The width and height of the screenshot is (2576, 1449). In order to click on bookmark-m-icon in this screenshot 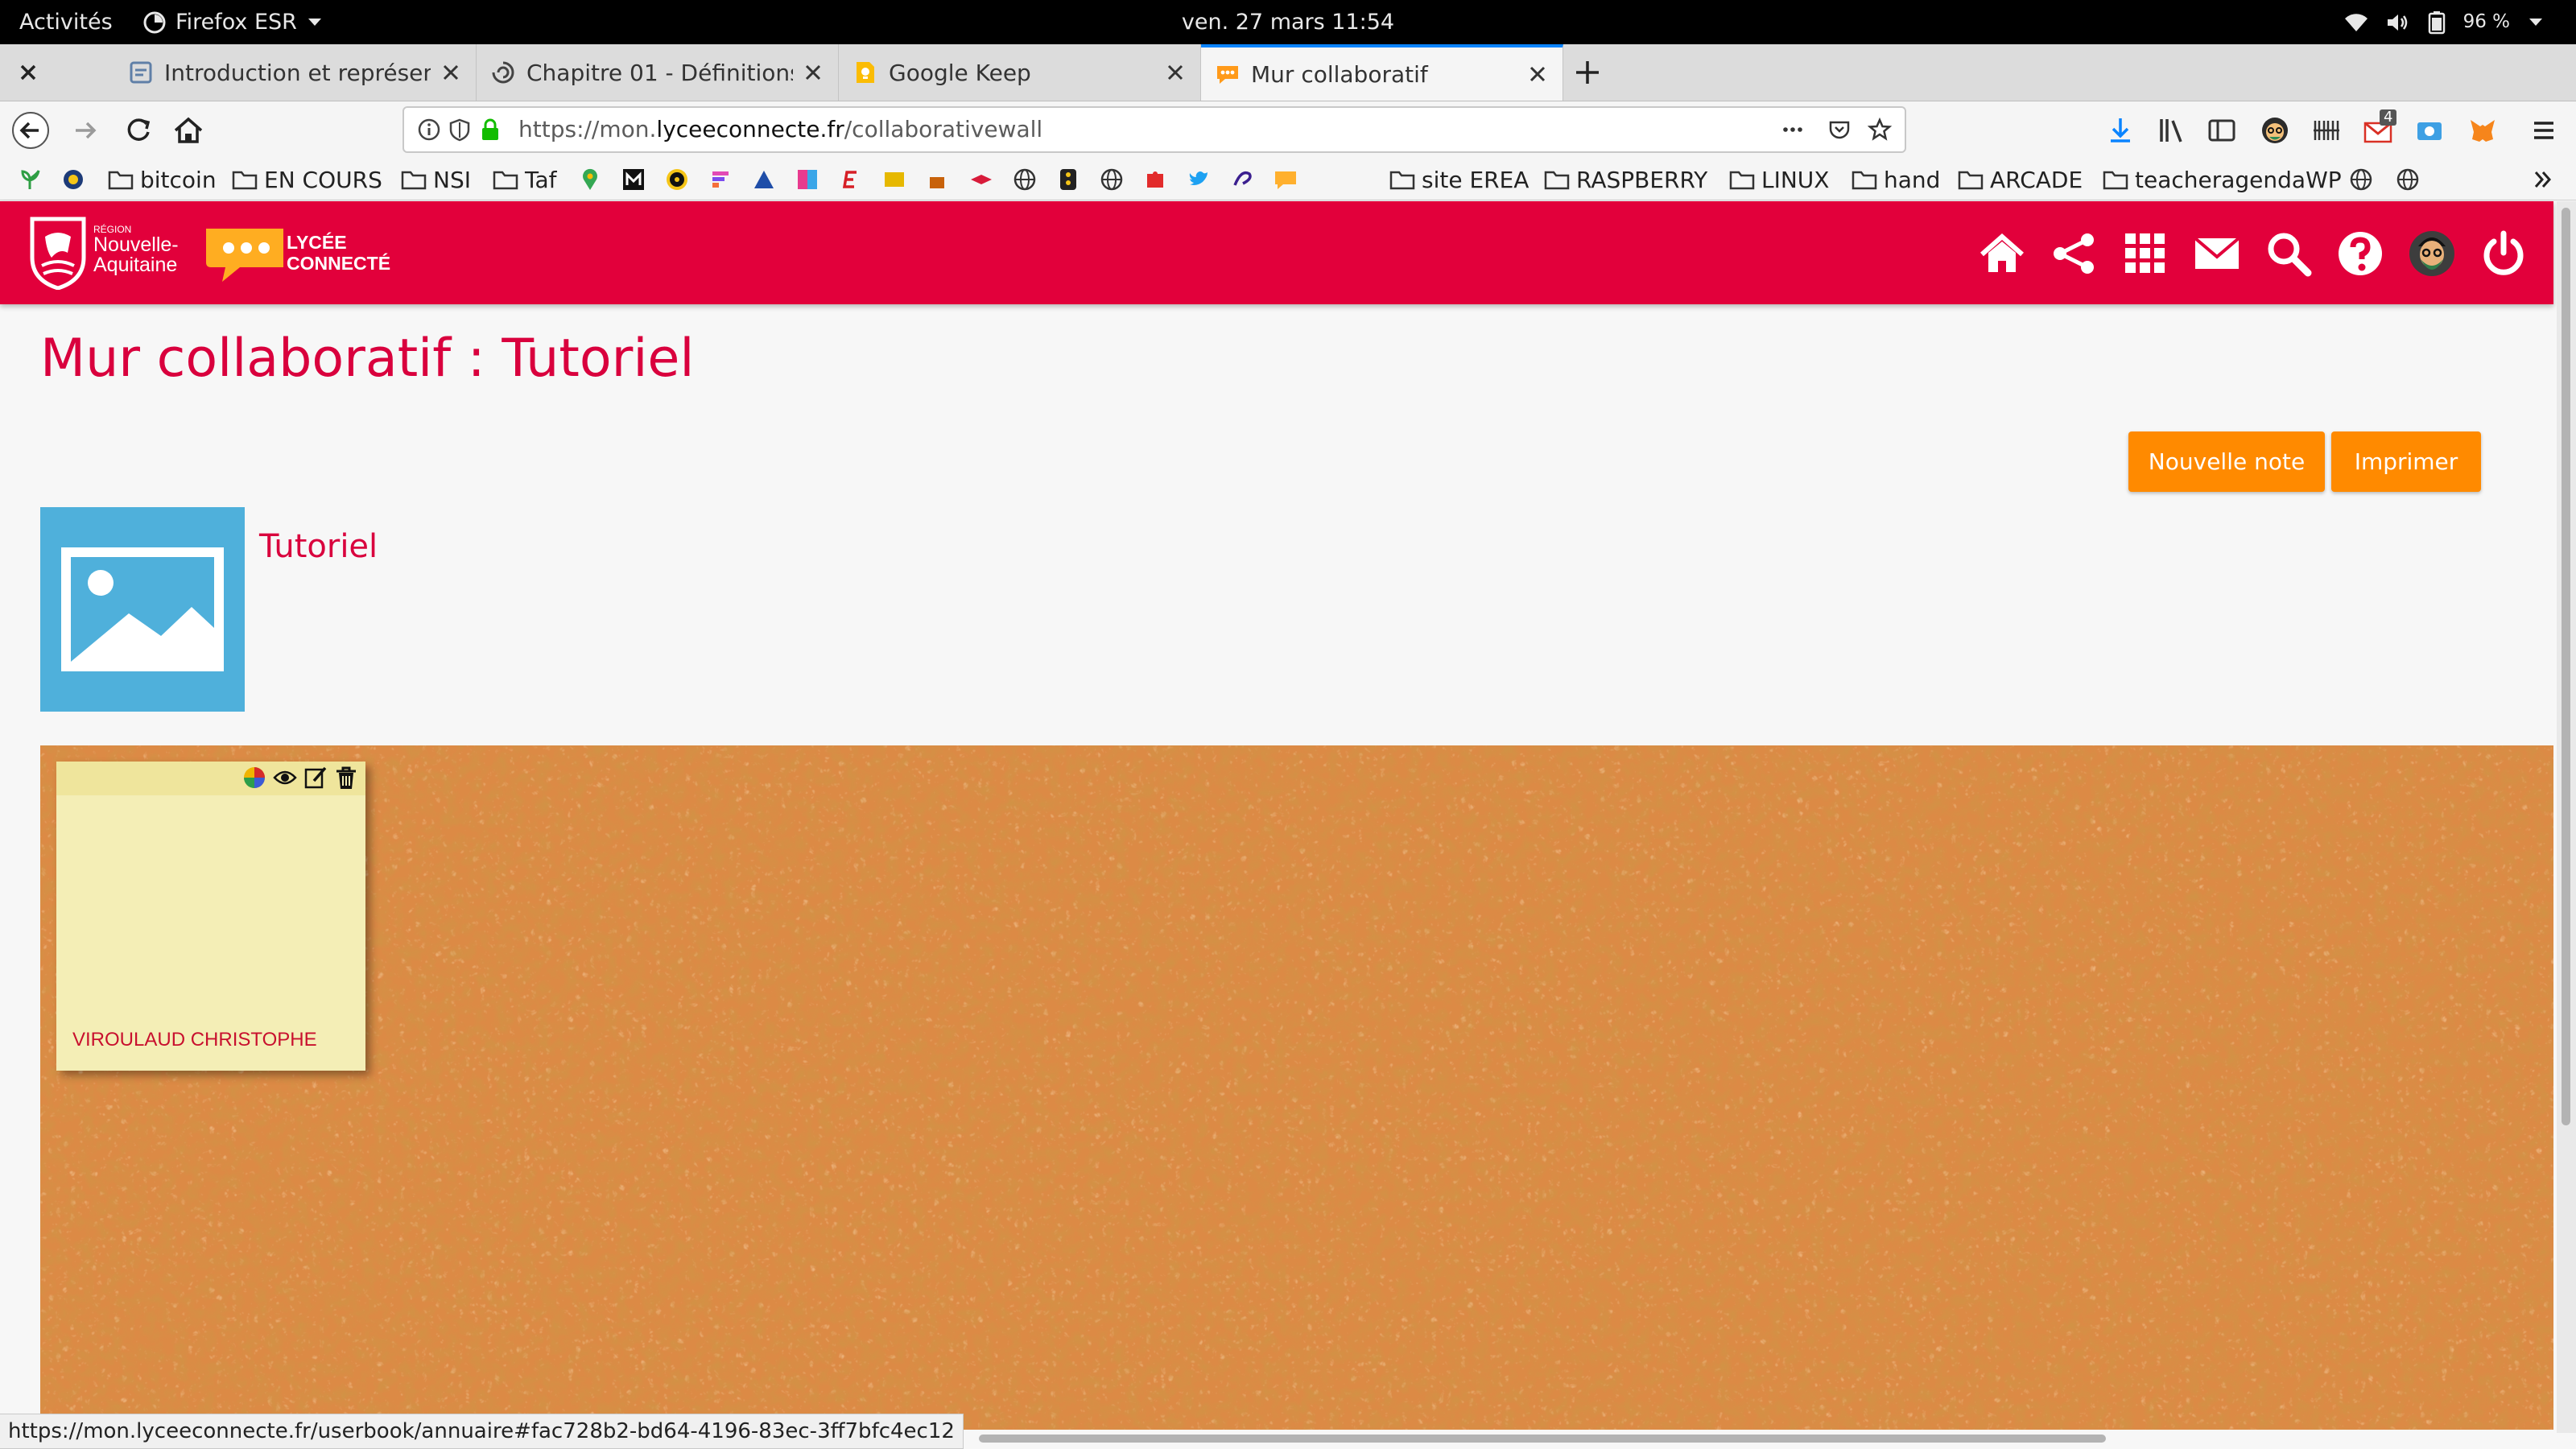, I will do `click(633, 179)`.